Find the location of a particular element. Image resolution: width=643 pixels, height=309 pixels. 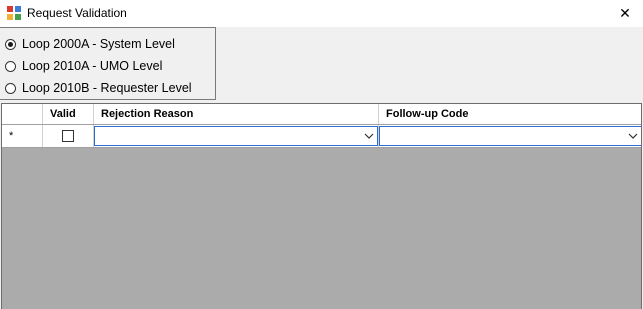

column-header-valid: Valid is located at coordinates (68, 114).